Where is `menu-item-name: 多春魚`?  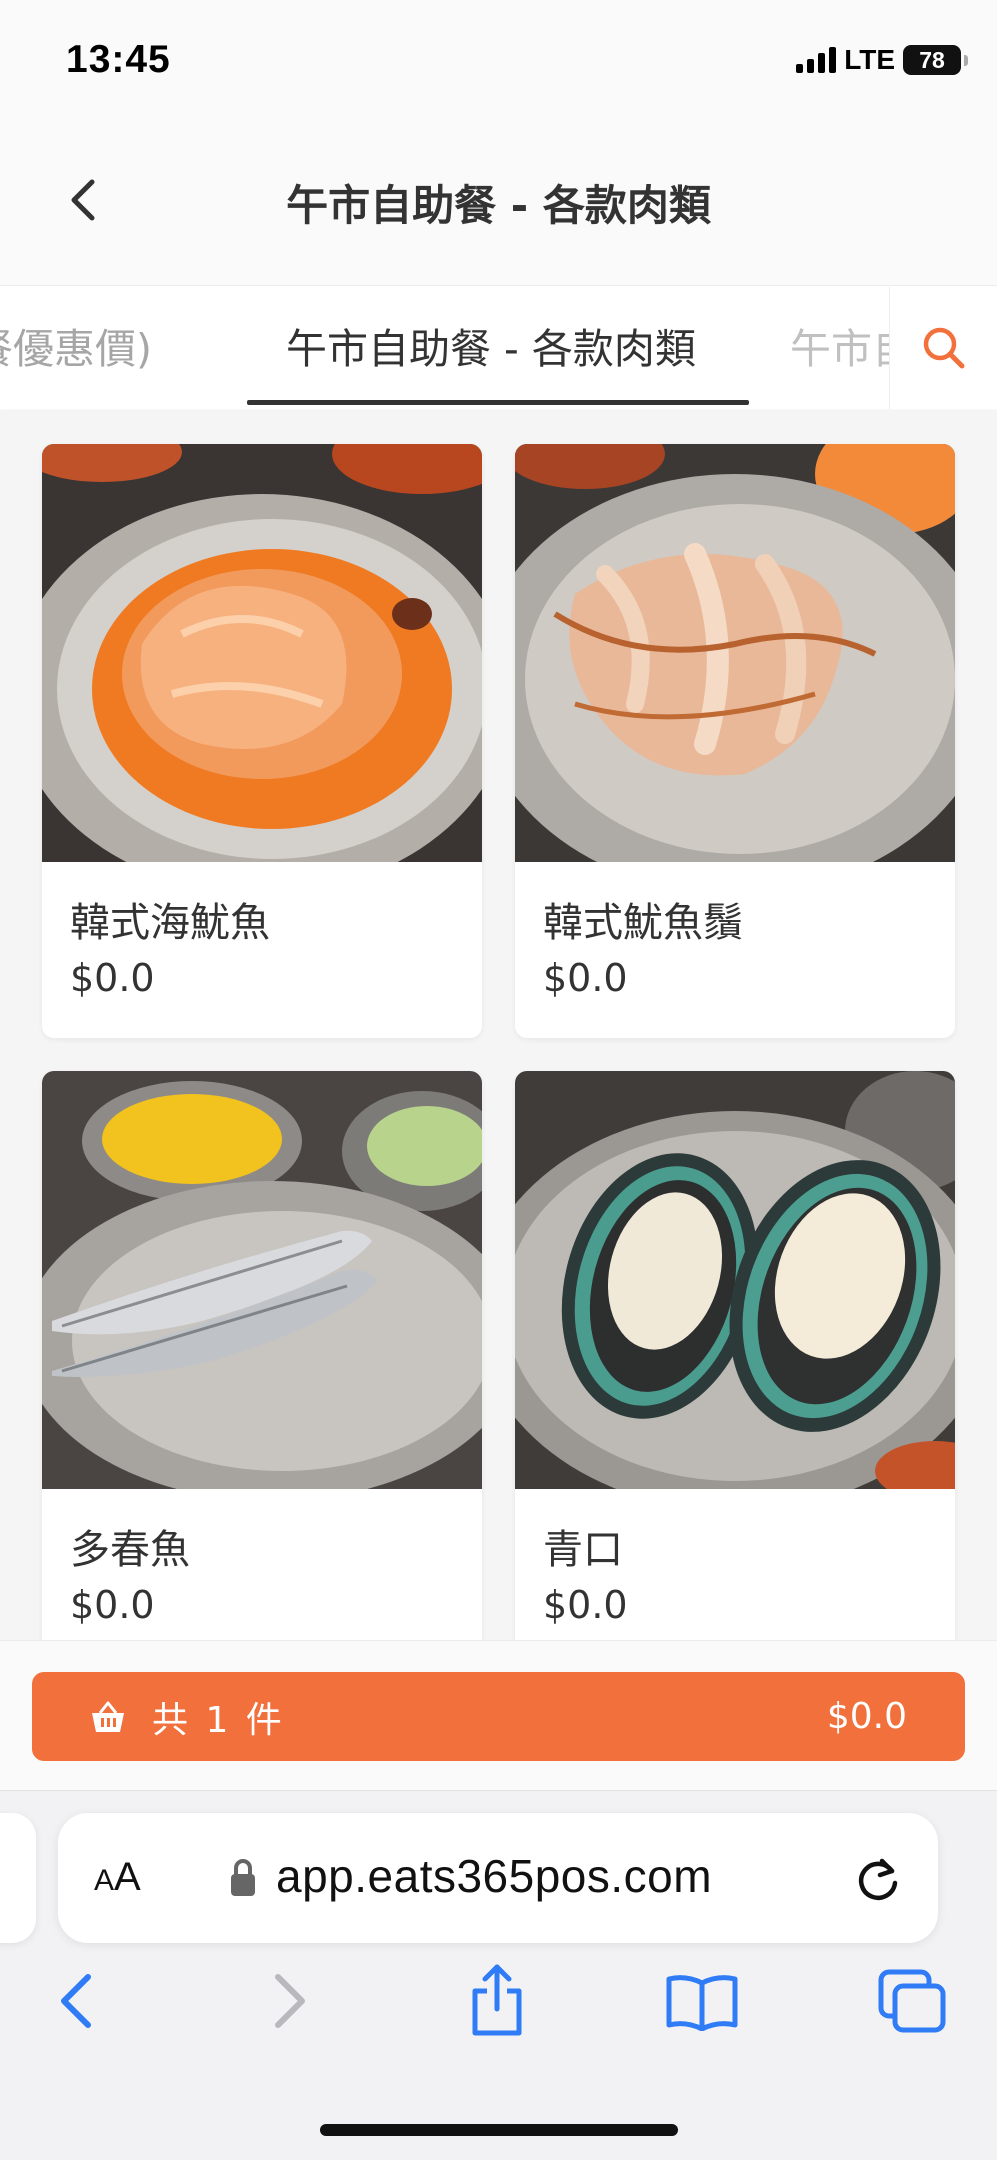 menu-item-name: 多春魚 is located at coordinates (130, 1550).